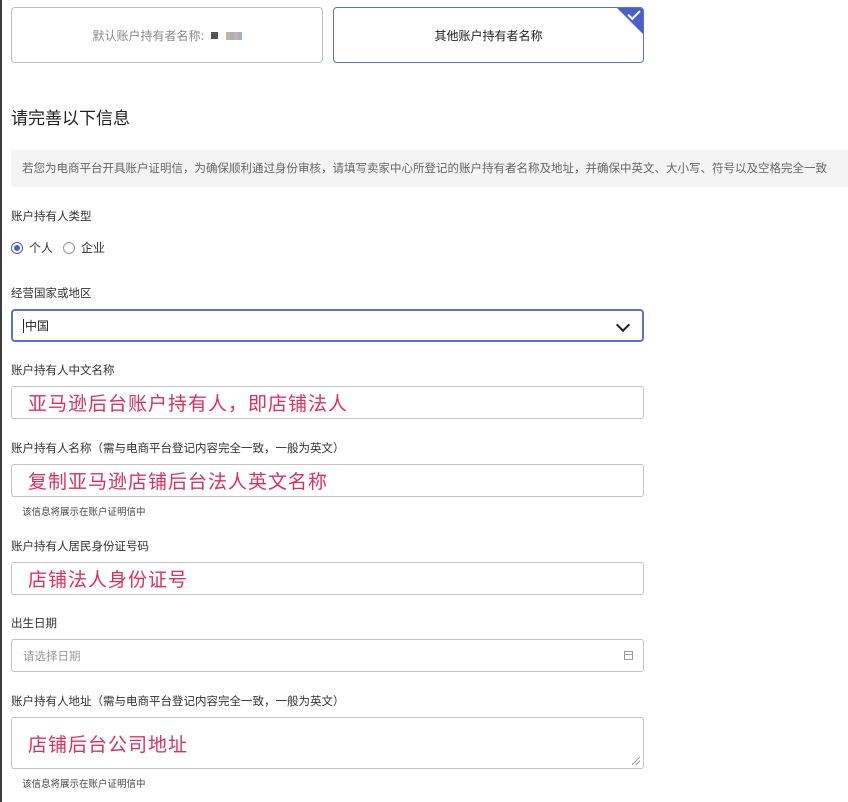 This screenshot has width=848, height=802. Describe the element at coordinates (623, 325) in the screenshot. I see `chevron-down-icon` at that location.